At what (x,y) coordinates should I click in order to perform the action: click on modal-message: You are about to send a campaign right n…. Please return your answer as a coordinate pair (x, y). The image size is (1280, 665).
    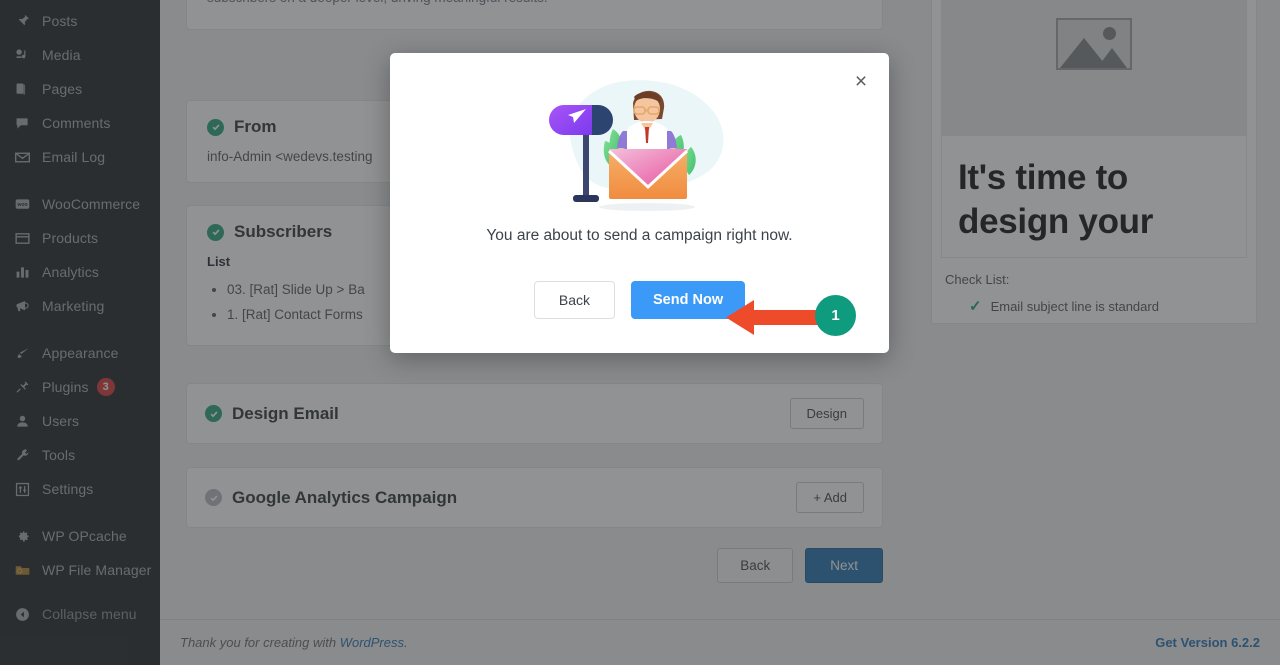
    Looking at the image, I should click on (639, 235).